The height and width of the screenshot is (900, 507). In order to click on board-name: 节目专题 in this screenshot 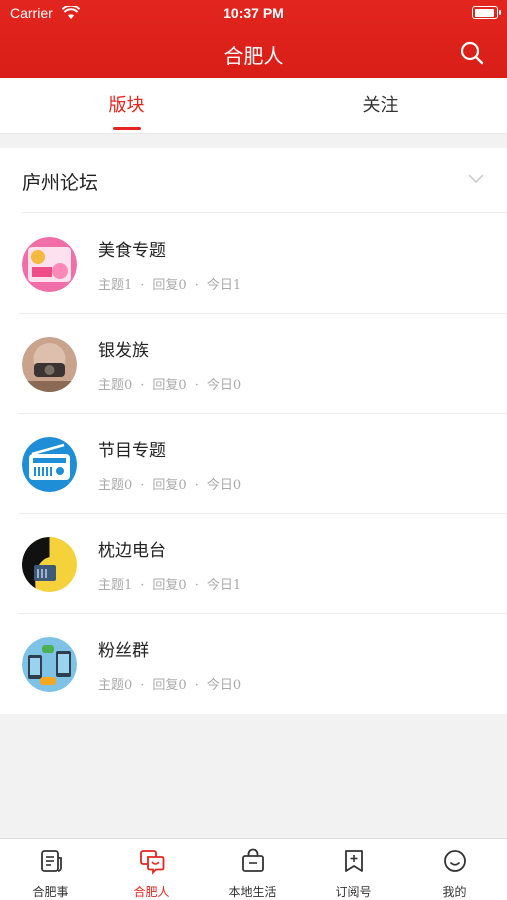, I will do `click(132, 451)`.